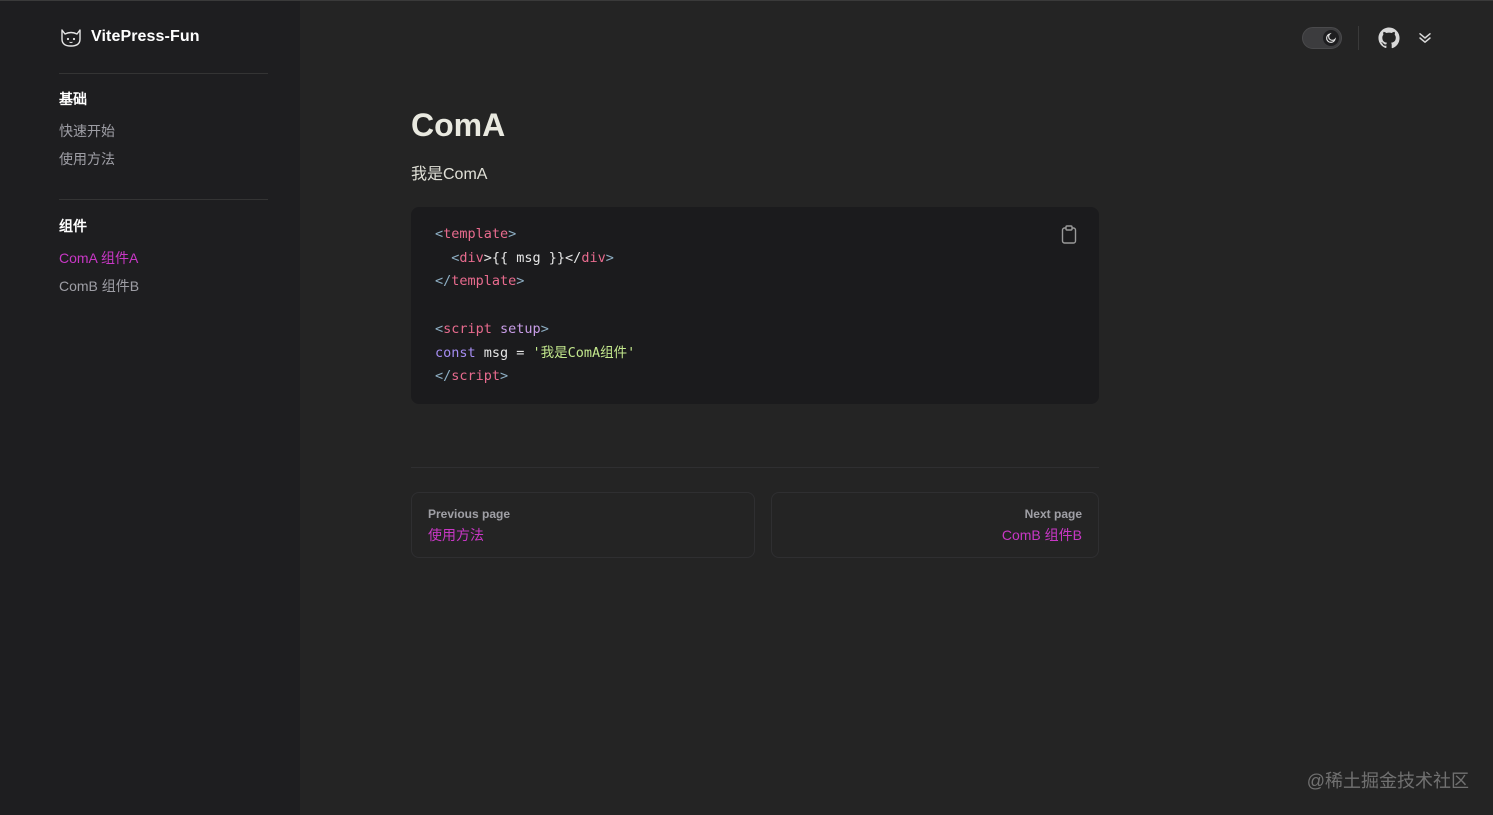 The height and width of the screenshot is (815, 1493). I want to click on moon-icon, so click(1331, 38).